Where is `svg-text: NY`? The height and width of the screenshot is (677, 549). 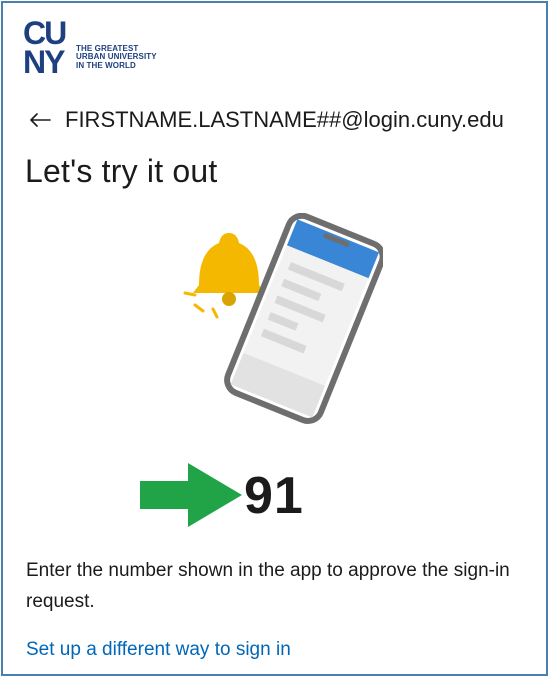 svg-text: NY is located at coordinates (44, 59).